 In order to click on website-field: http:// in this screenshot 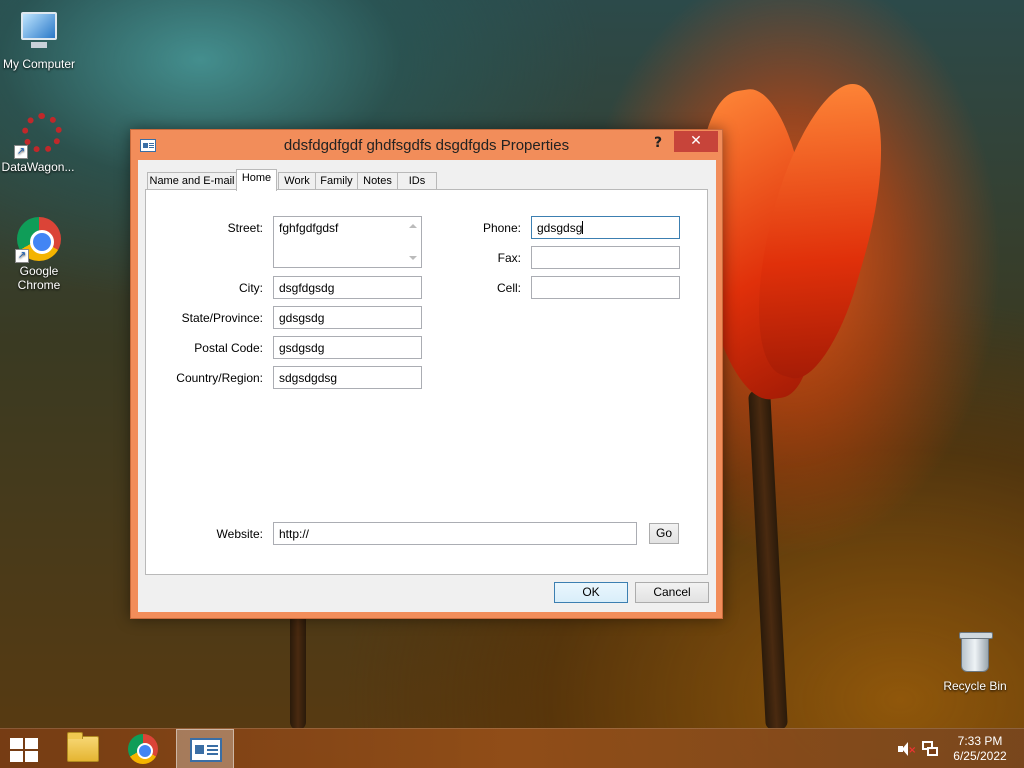, I will do `click(455, 533)`.